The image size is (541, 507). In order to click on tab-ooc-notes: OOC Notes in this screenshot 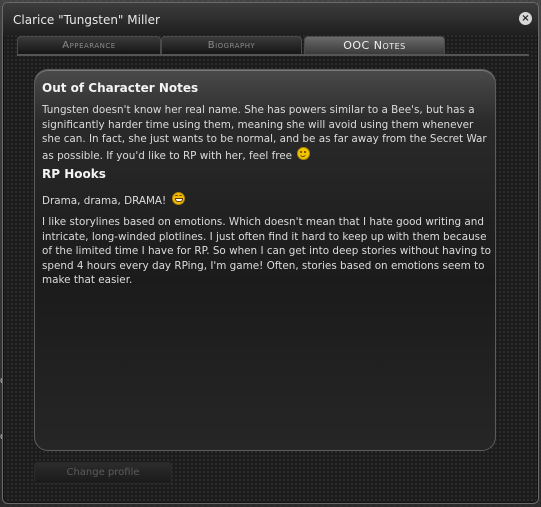, I will do `click(374, 45)`.